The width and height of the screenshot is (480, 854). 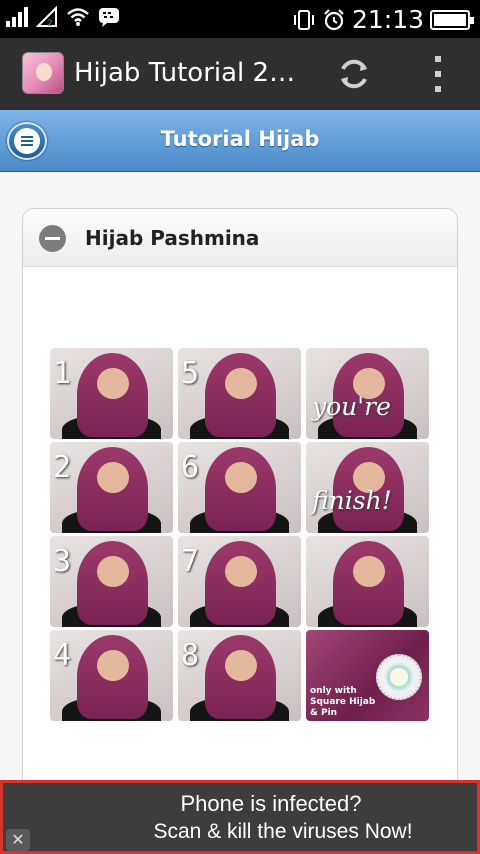 What do you see at coordinates (111, 675) in the screenshot?
I see `step-photo-4: 4` at bounding box center [111, 675].